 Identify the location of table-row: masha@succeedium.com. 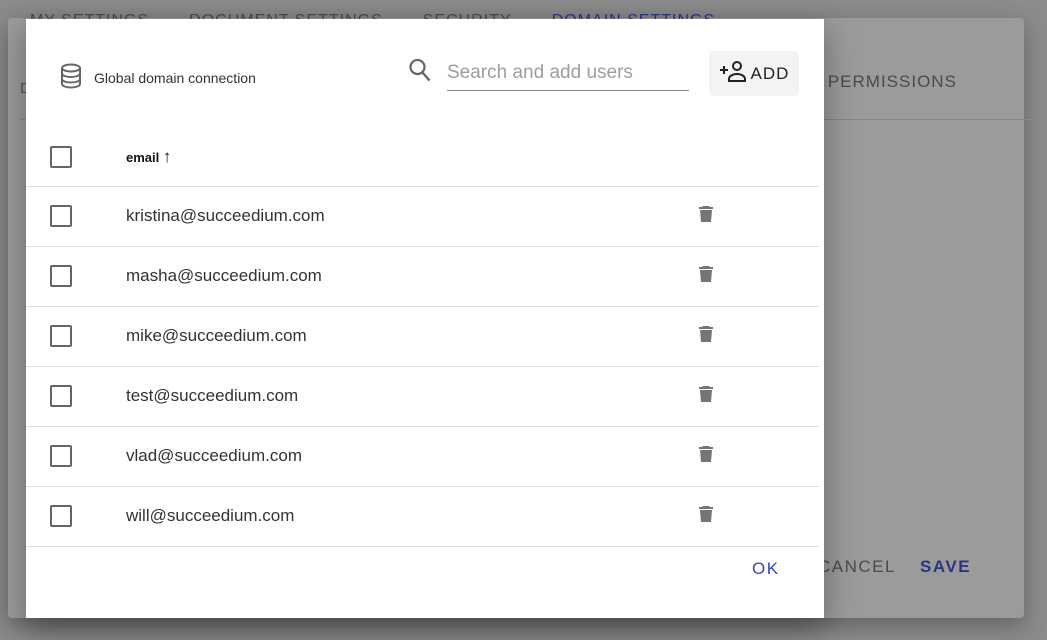
(422, 276).